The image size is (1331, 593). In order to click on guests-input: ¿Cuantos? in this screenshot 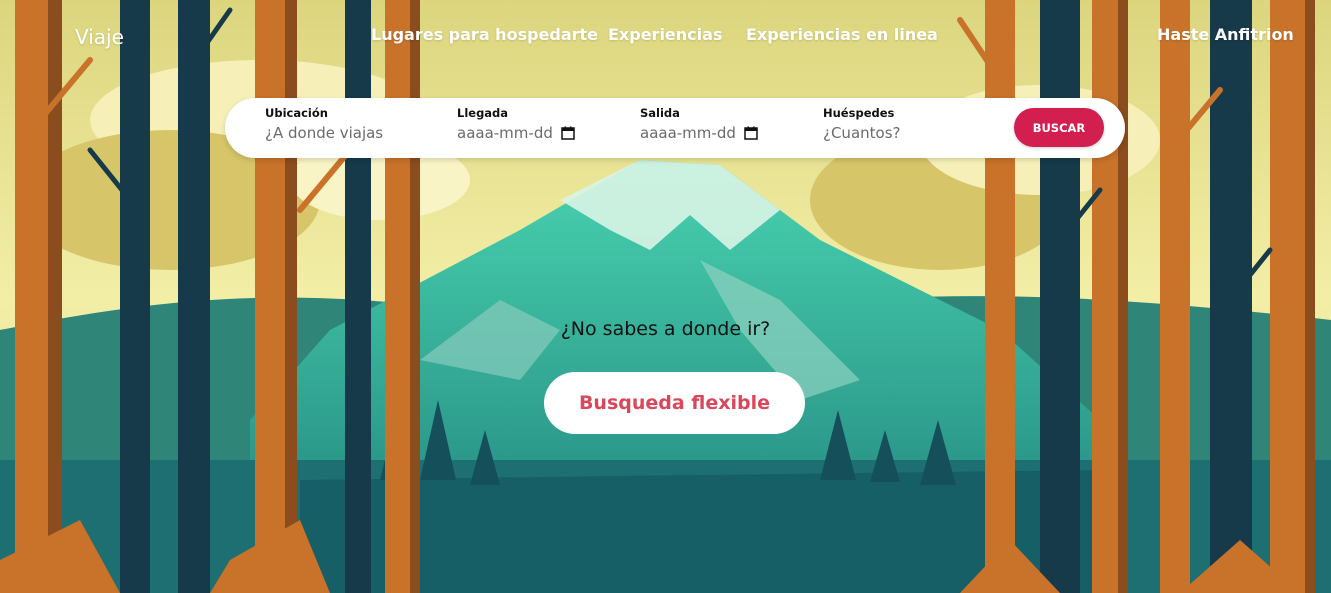, I will do `click(861, 133)`.